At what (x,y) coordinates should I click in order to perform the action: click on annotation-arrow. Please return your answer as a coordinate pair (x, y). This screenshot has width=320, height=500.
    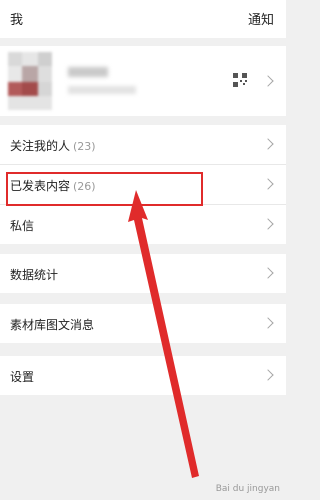
    Looking at the image, I should click on (163, 334).